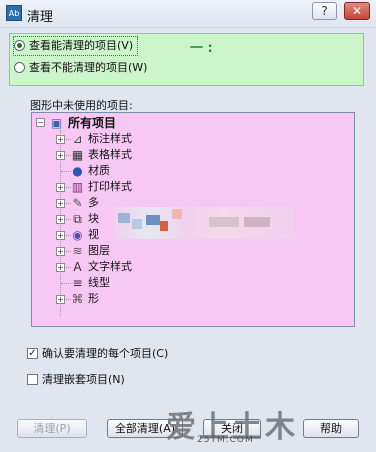  I want to click on tree-item-label: 块, so click(93, 218).